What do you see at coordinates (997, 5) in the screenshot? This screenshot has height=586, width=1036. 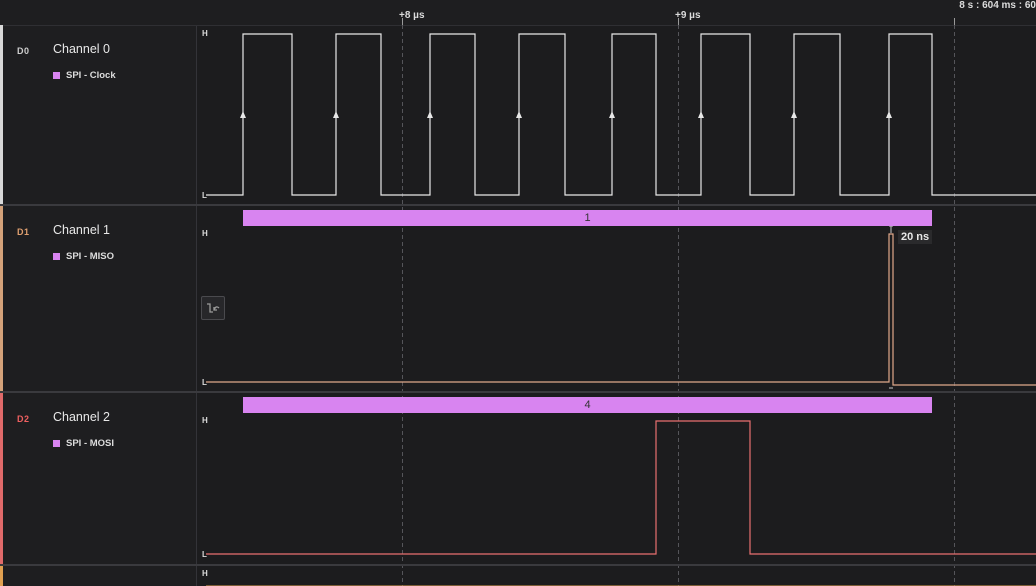 I see `timestamp-label: 8 s : 604 ms : 60` at bounding box center [997, 5].